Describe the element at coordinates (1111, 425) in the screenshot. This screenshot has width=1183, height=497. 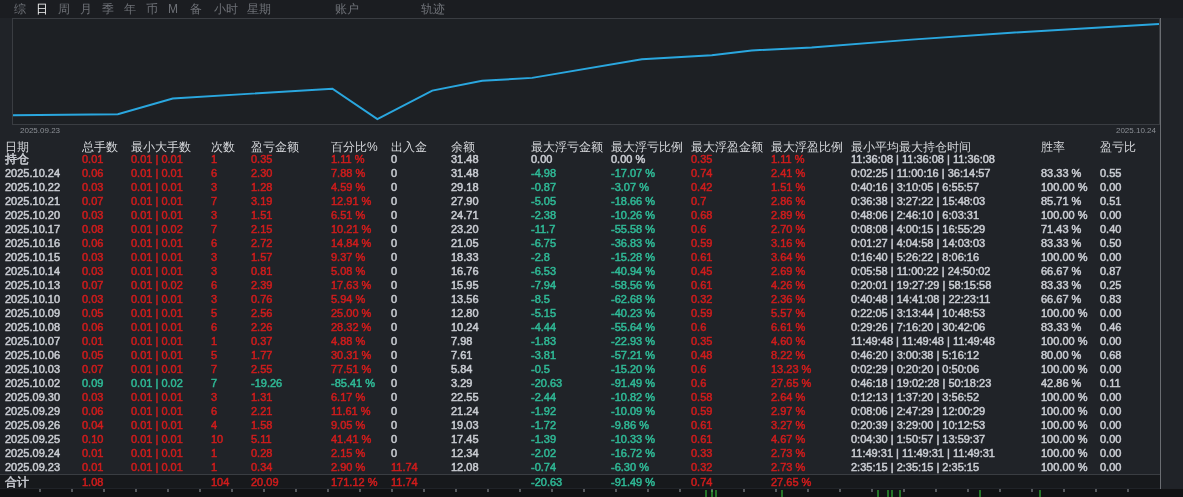
I see `table-cell: 0.00` at that location.